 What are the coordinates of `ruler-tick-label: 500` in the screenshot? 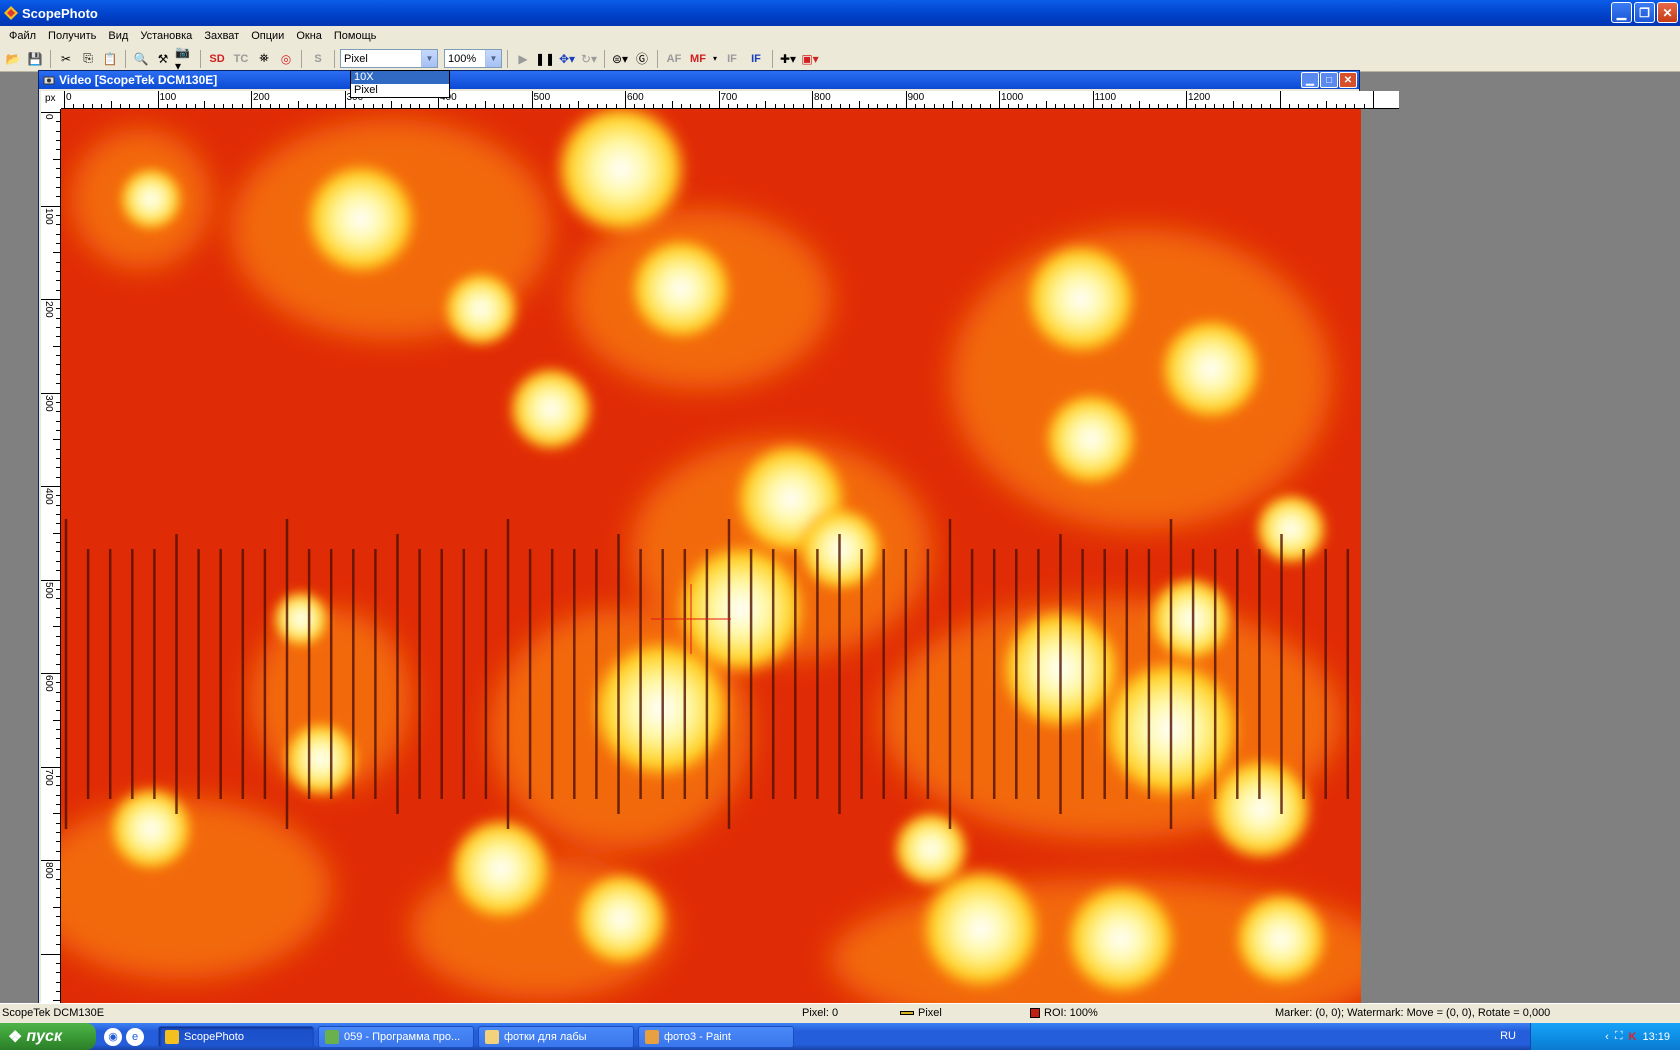 It's located at (48, 590).